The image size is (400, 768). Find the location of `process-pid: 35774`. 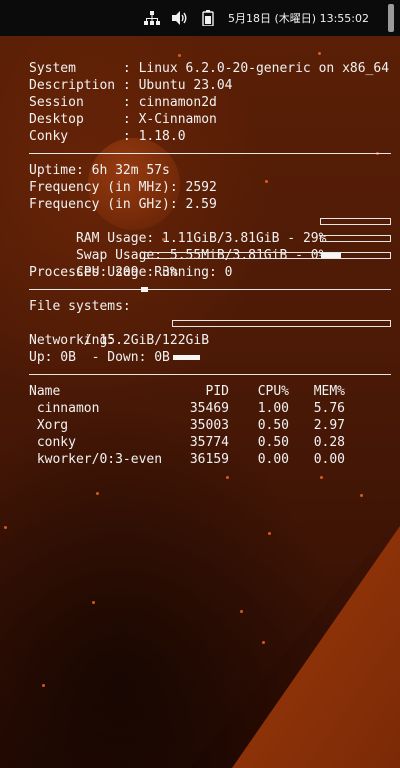

process-pid: 35774 is located at coordinates (209, 442).